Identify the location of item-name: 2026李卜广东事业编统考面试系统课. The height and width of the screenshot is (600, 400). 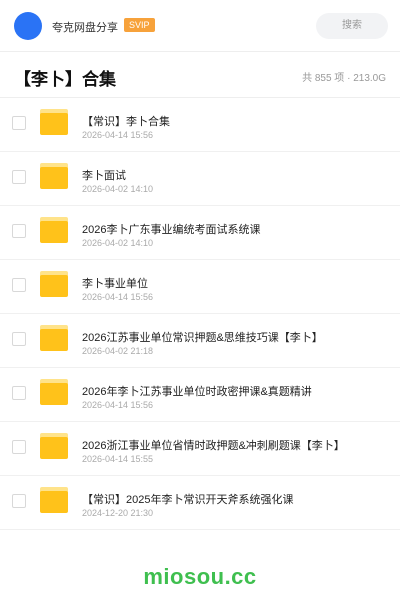
(171, 230).